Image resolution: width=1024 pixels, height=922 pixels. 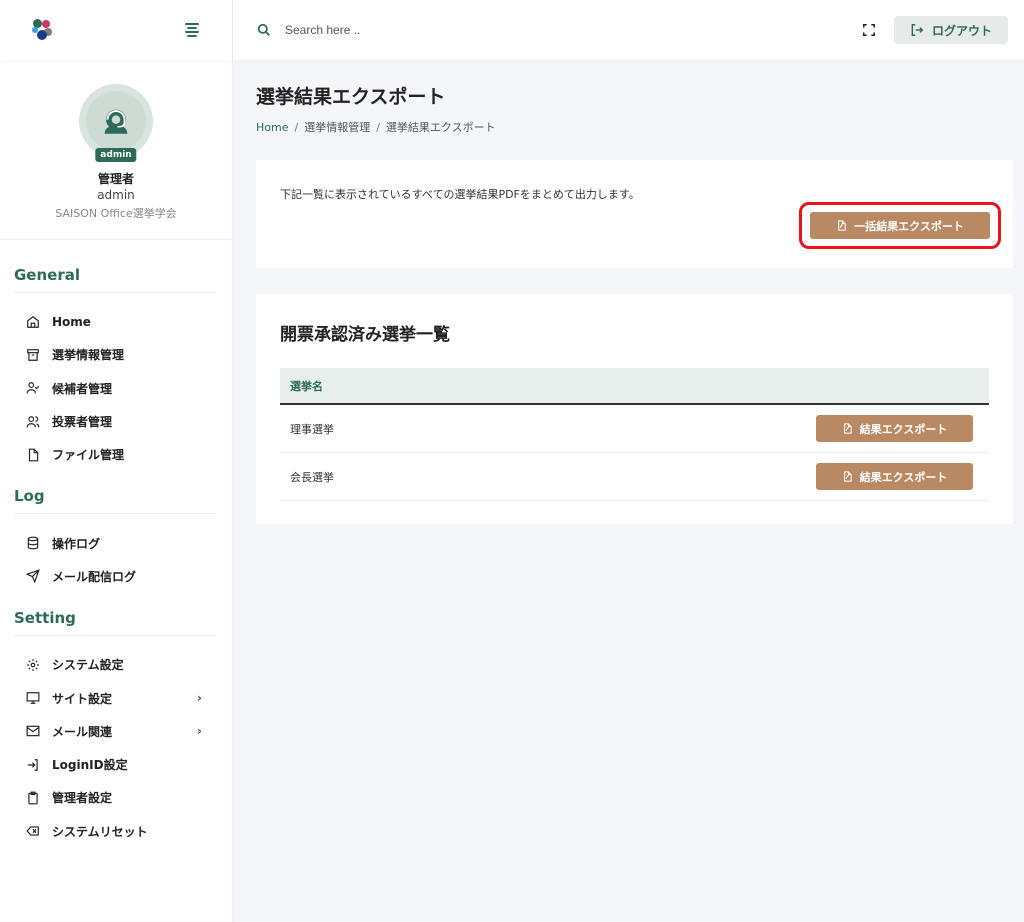 I want to click on approved-elections-title: 開票承認済み選挙一覧, so click(x=365, y=335).